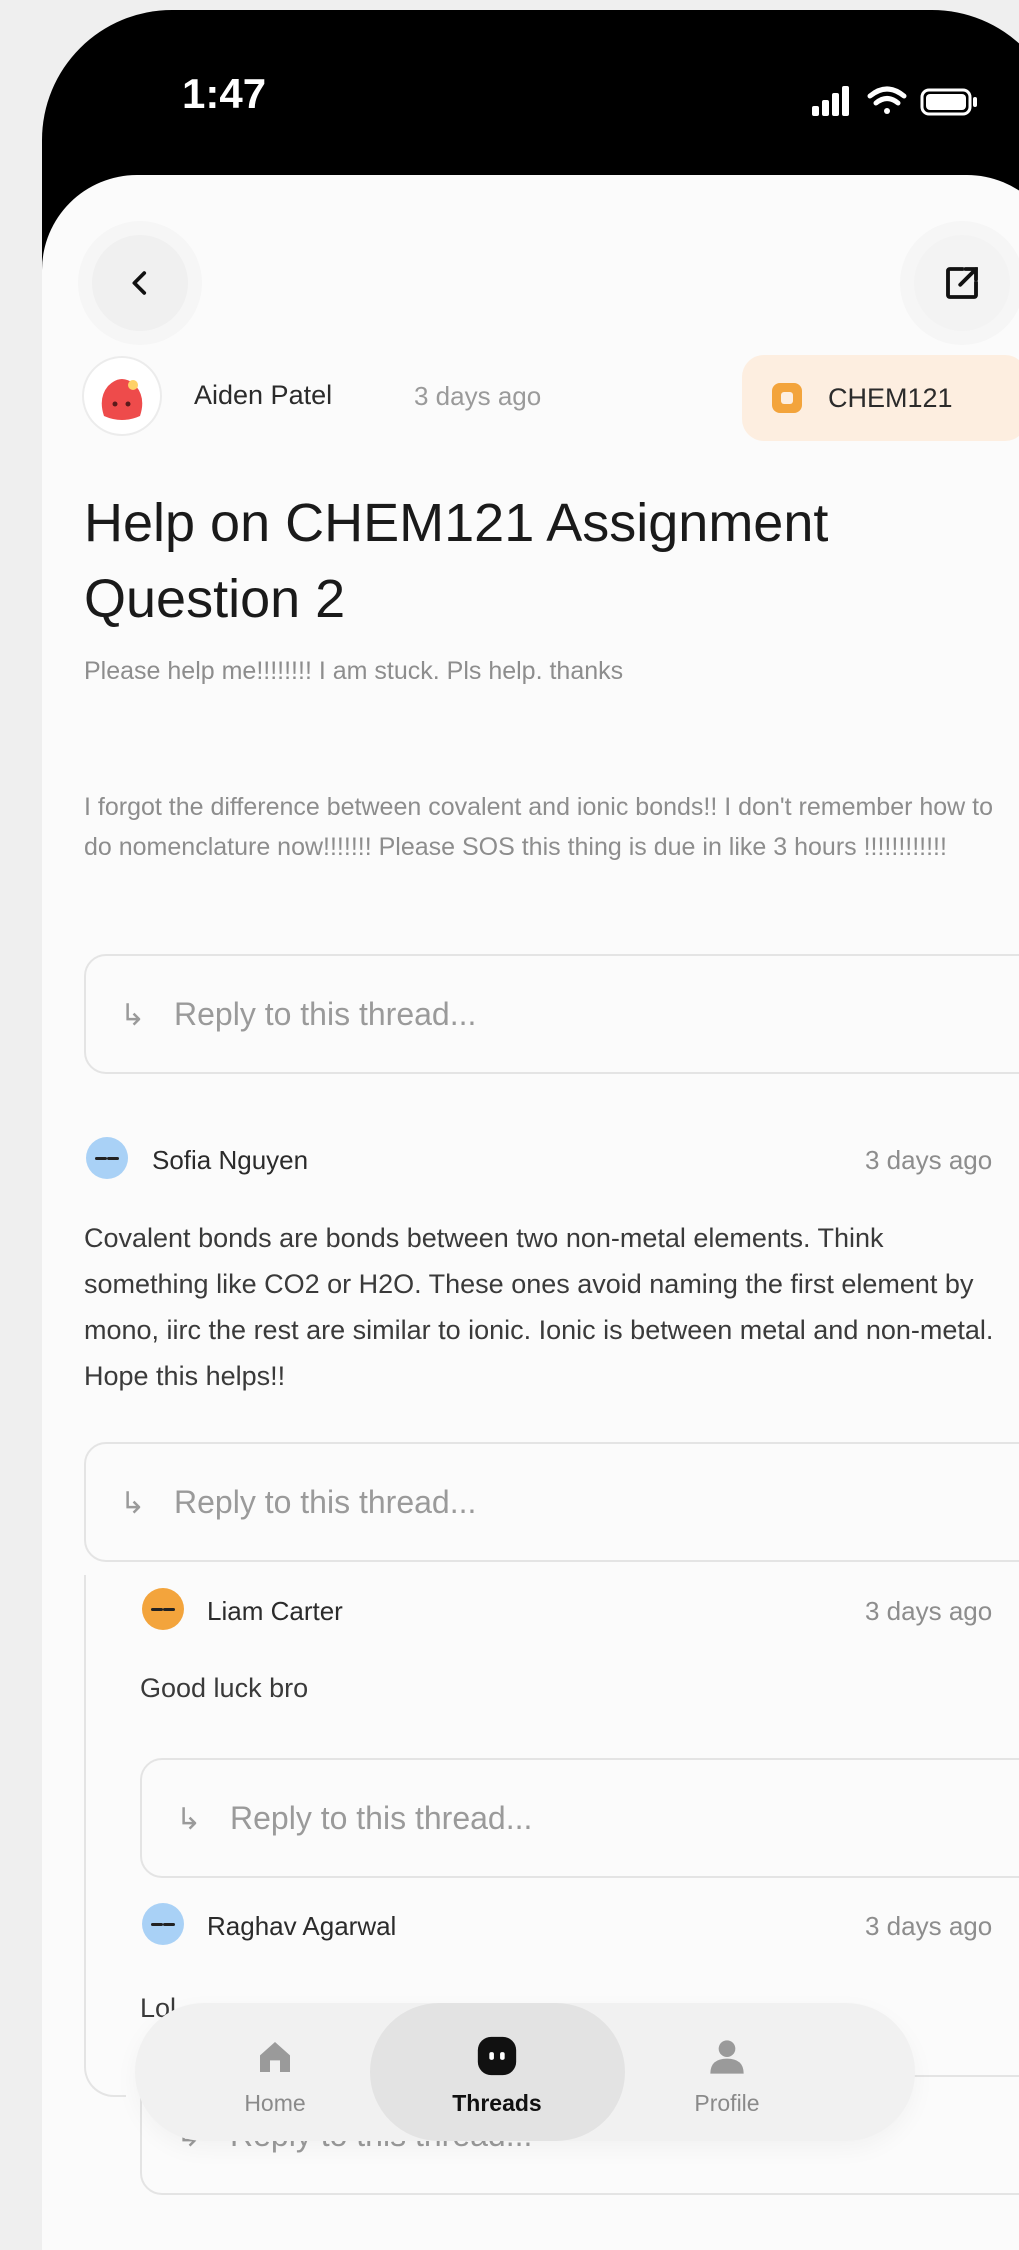 This screenshot has height=2250, width=1019. Describe the element at coordinates (456, 561) in the screenshot. I see `page-title: Help on CHEM121 Assignment Question 2` at that location.